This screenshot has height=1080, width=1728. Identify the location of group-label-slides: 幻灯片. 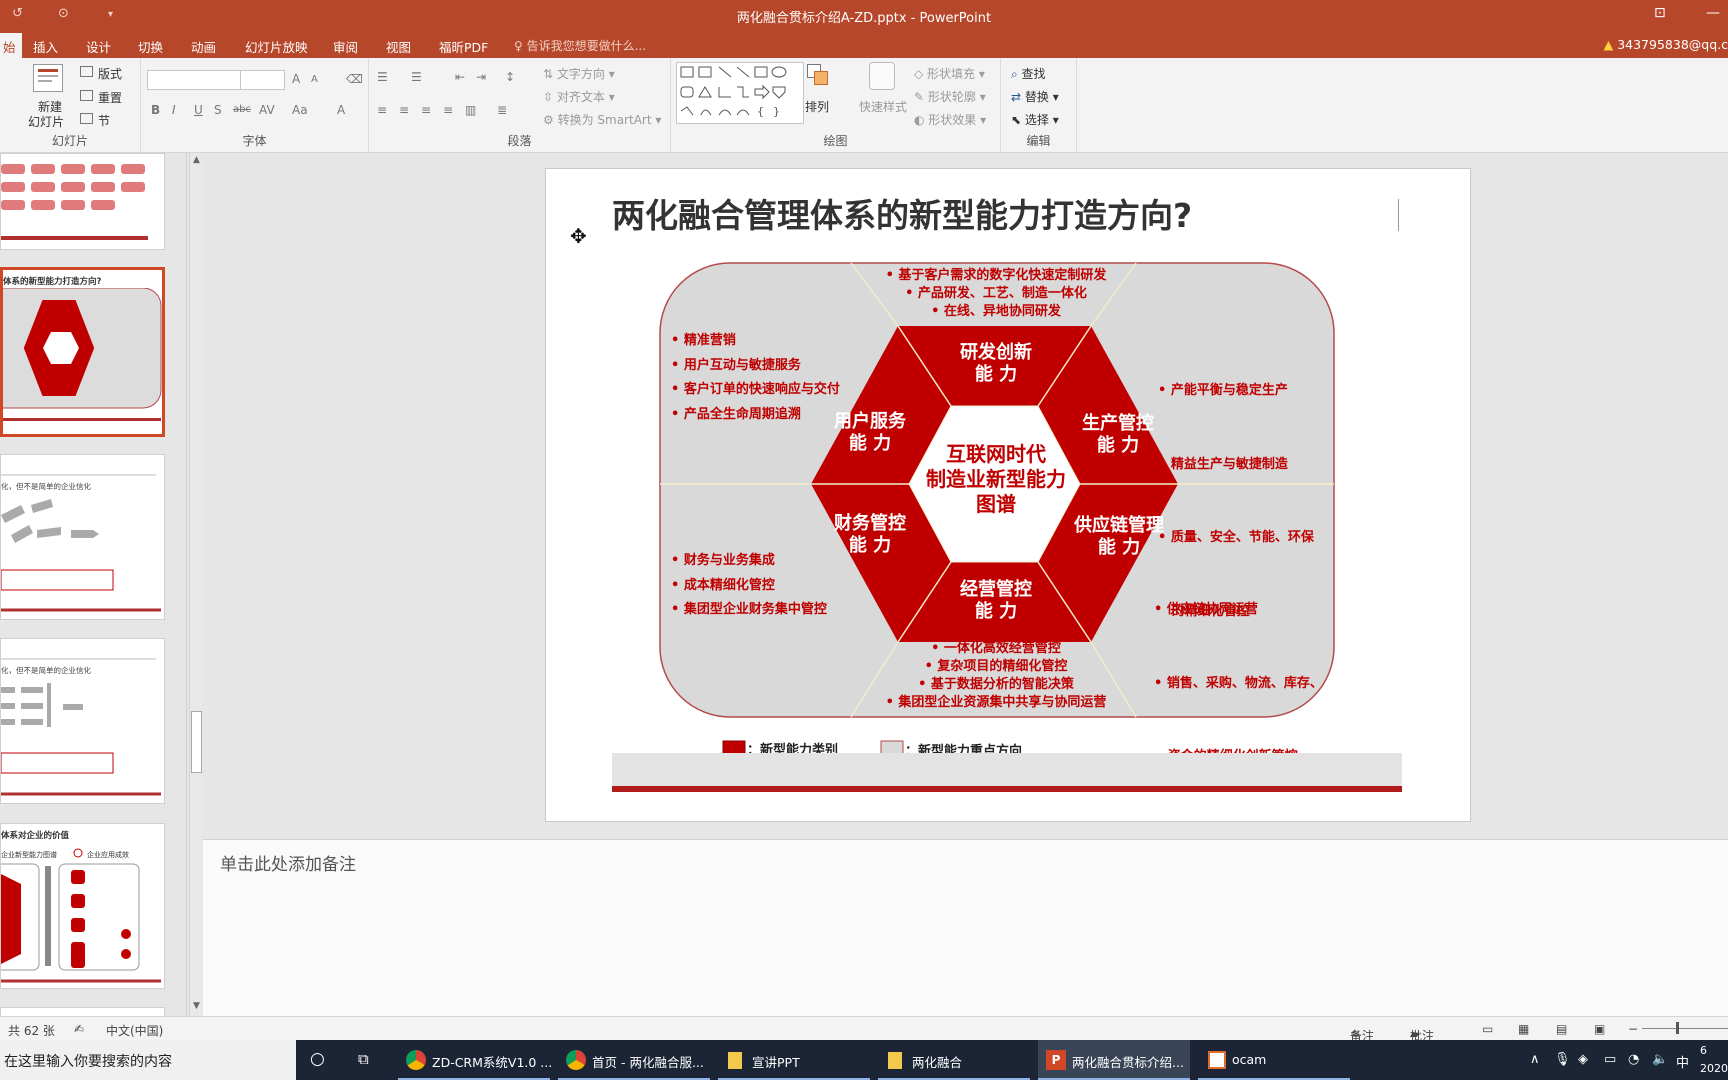
(69, 141).